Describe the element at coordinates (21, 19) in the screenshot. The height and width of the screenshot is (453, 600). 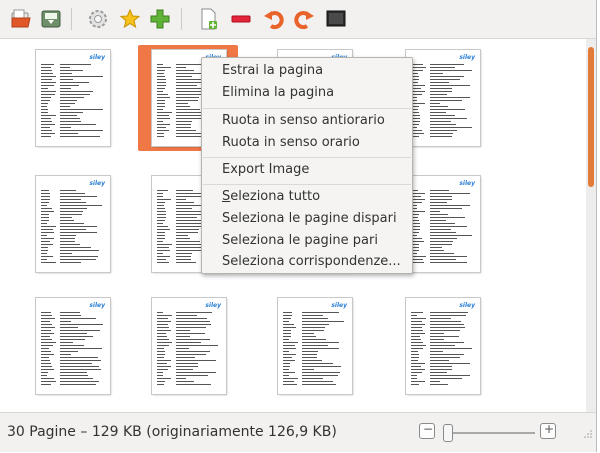
I see `open-file-button` at that location.